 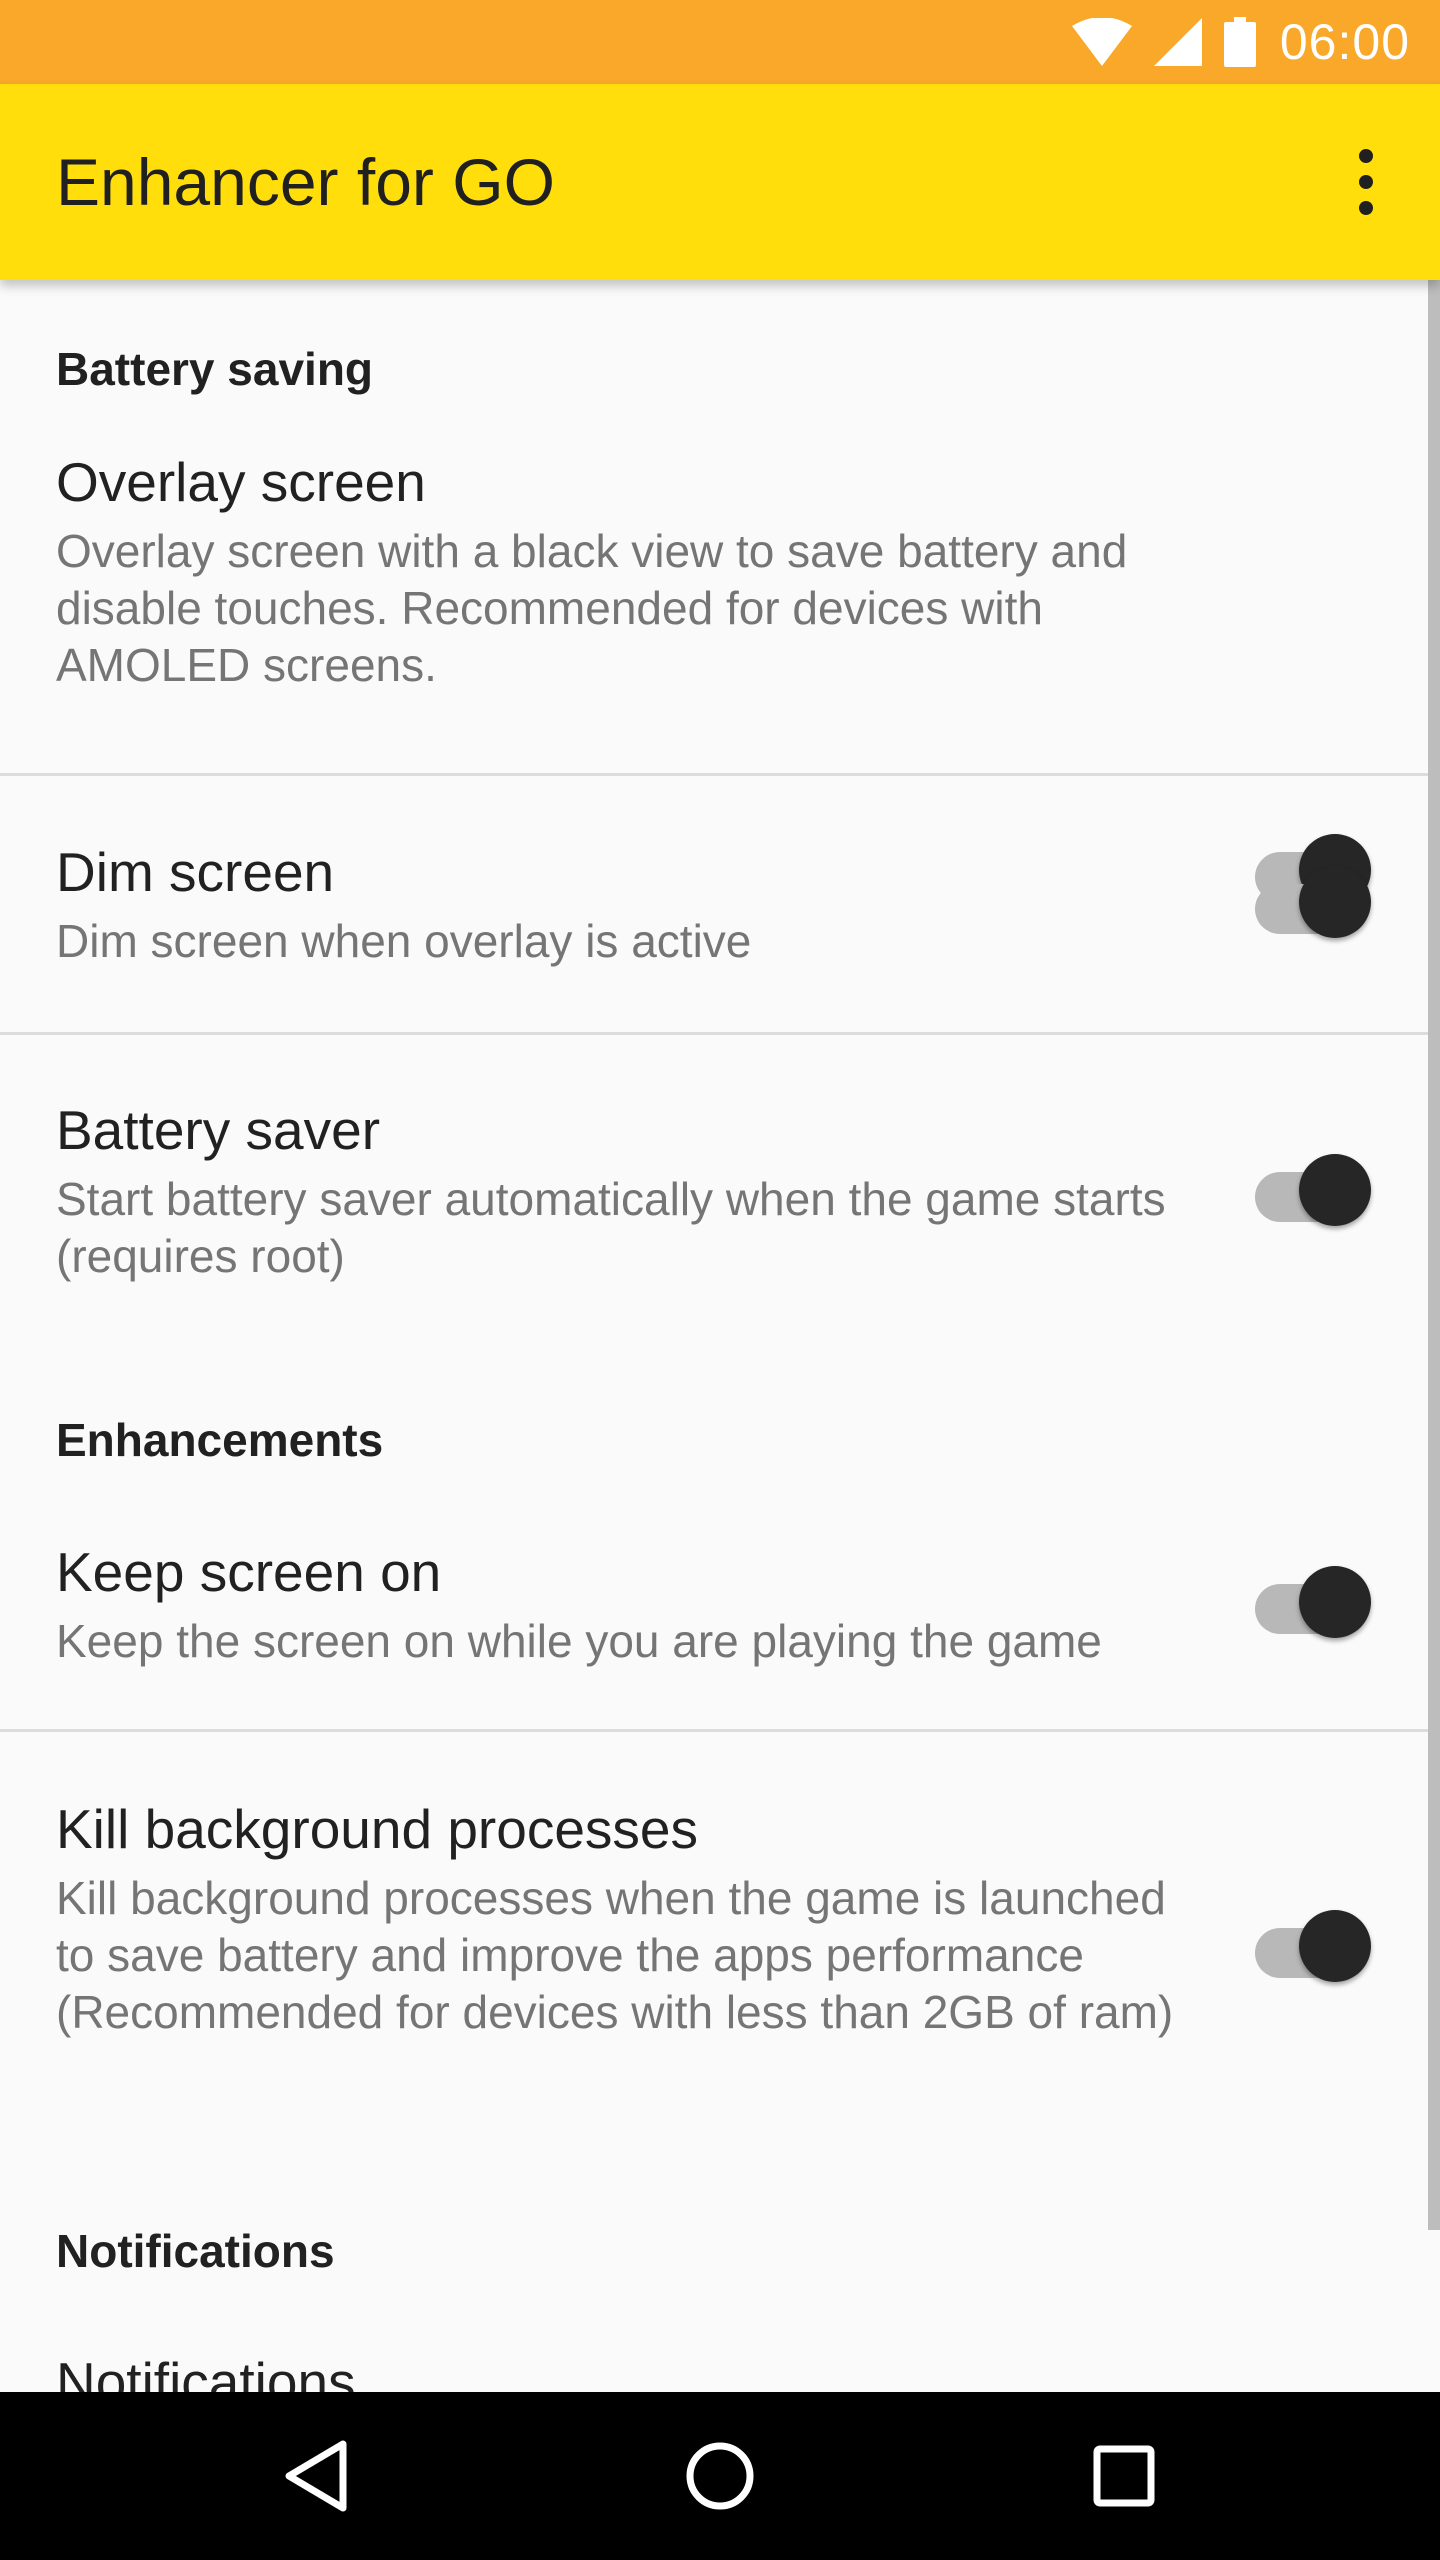 What do you see at coordinates (1101, 42) in the screenshot?
I see `wifi-icon` at bounding box center [1101, 42].